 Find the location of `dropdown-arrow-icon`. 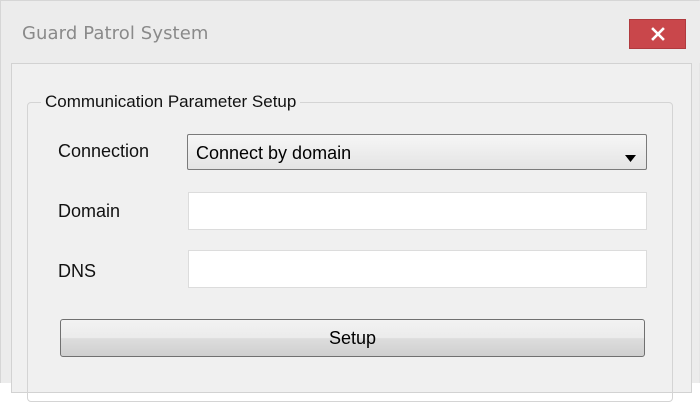

dropdown-arrow-icon is located at coordinates (630, 158).